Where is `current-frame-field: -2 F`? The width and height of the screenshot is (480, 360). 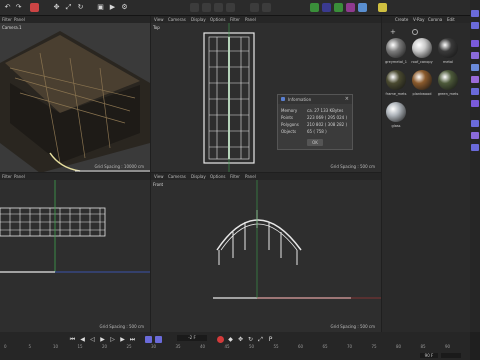 current-frame-field: -2 F is located at coordinates (192, 338).